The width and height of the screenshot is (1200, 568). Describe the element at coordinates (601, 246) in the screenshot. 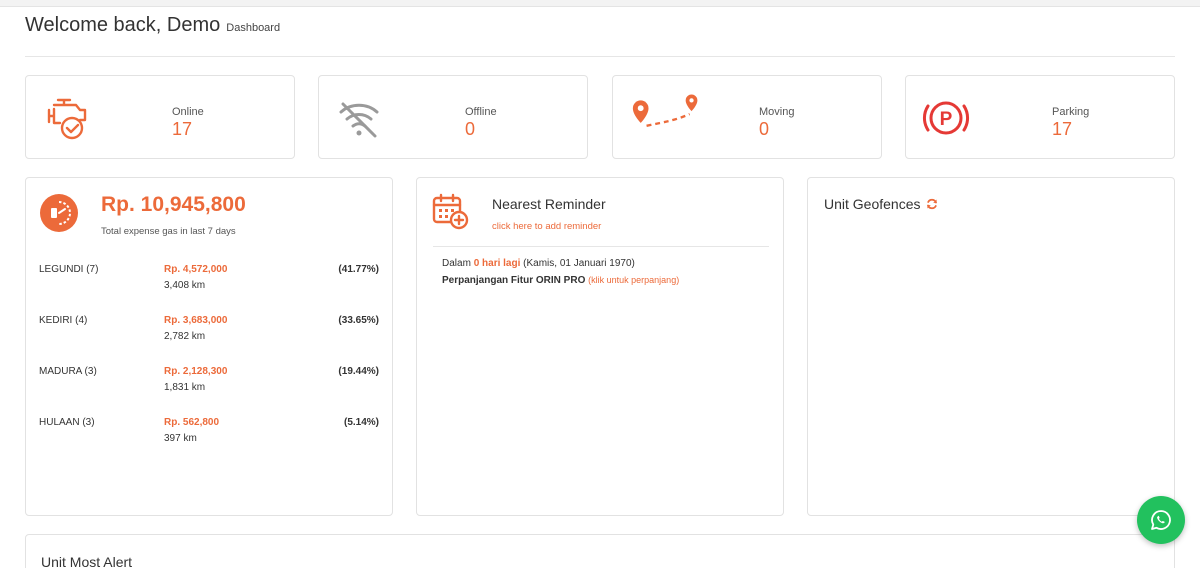

I see `divider` at that location.